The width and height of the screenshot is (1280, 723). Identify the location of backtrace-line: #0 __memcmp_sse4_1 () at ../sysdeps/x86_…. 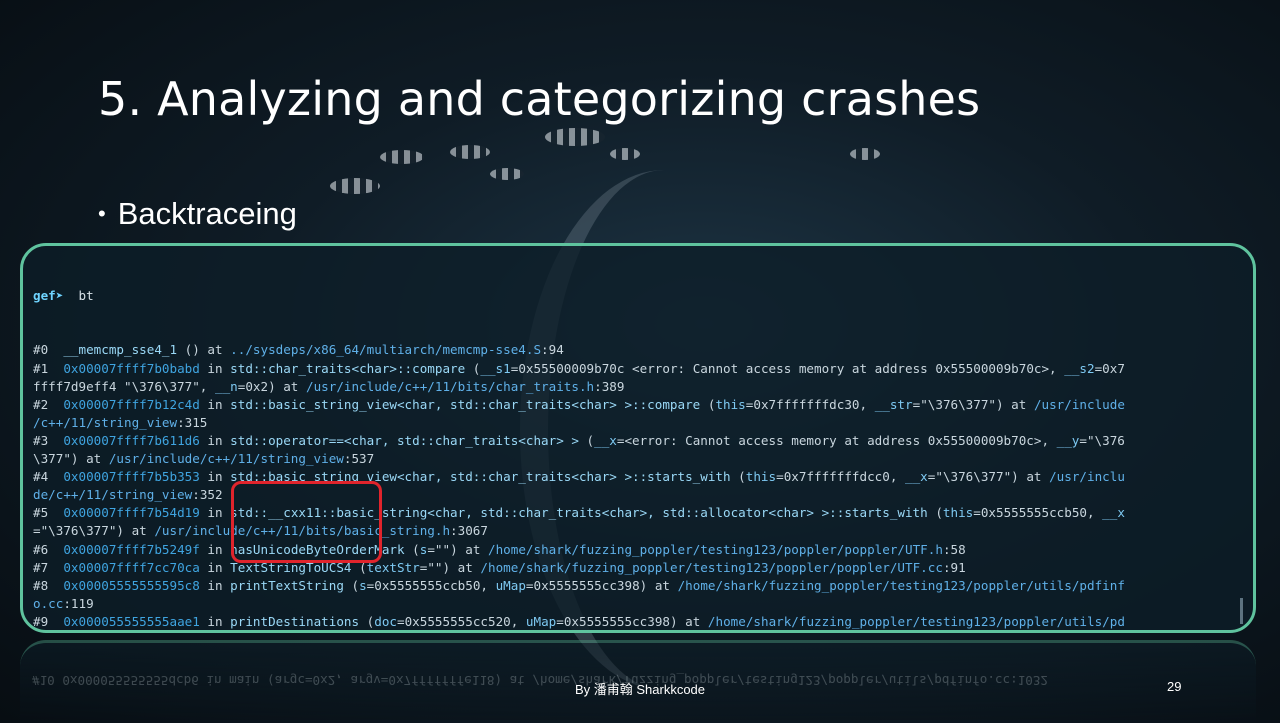
(634, 350).